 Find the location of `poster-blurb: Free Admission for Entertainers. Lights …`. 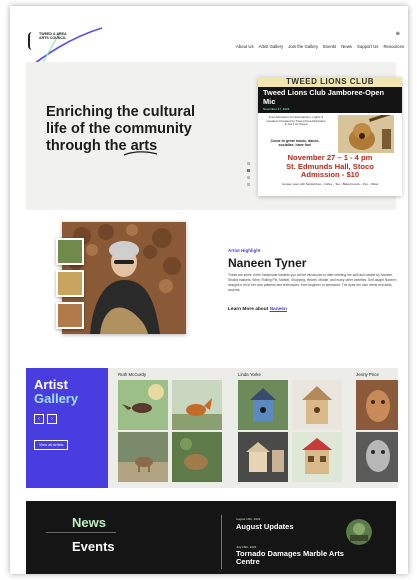

poster-blurb: Free Admission for Entertainers. Lights … is located at coordinates (296, 121).